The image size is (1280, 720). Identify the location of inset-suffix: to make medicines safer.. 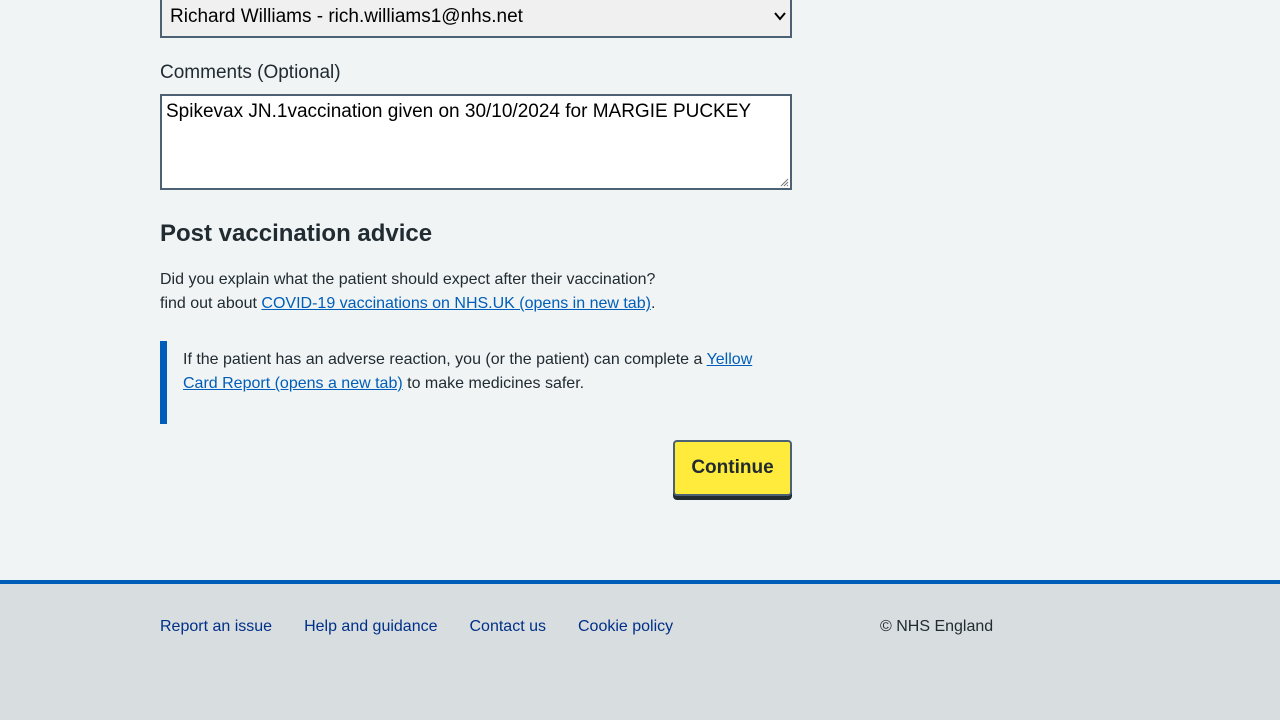
(496, 383).